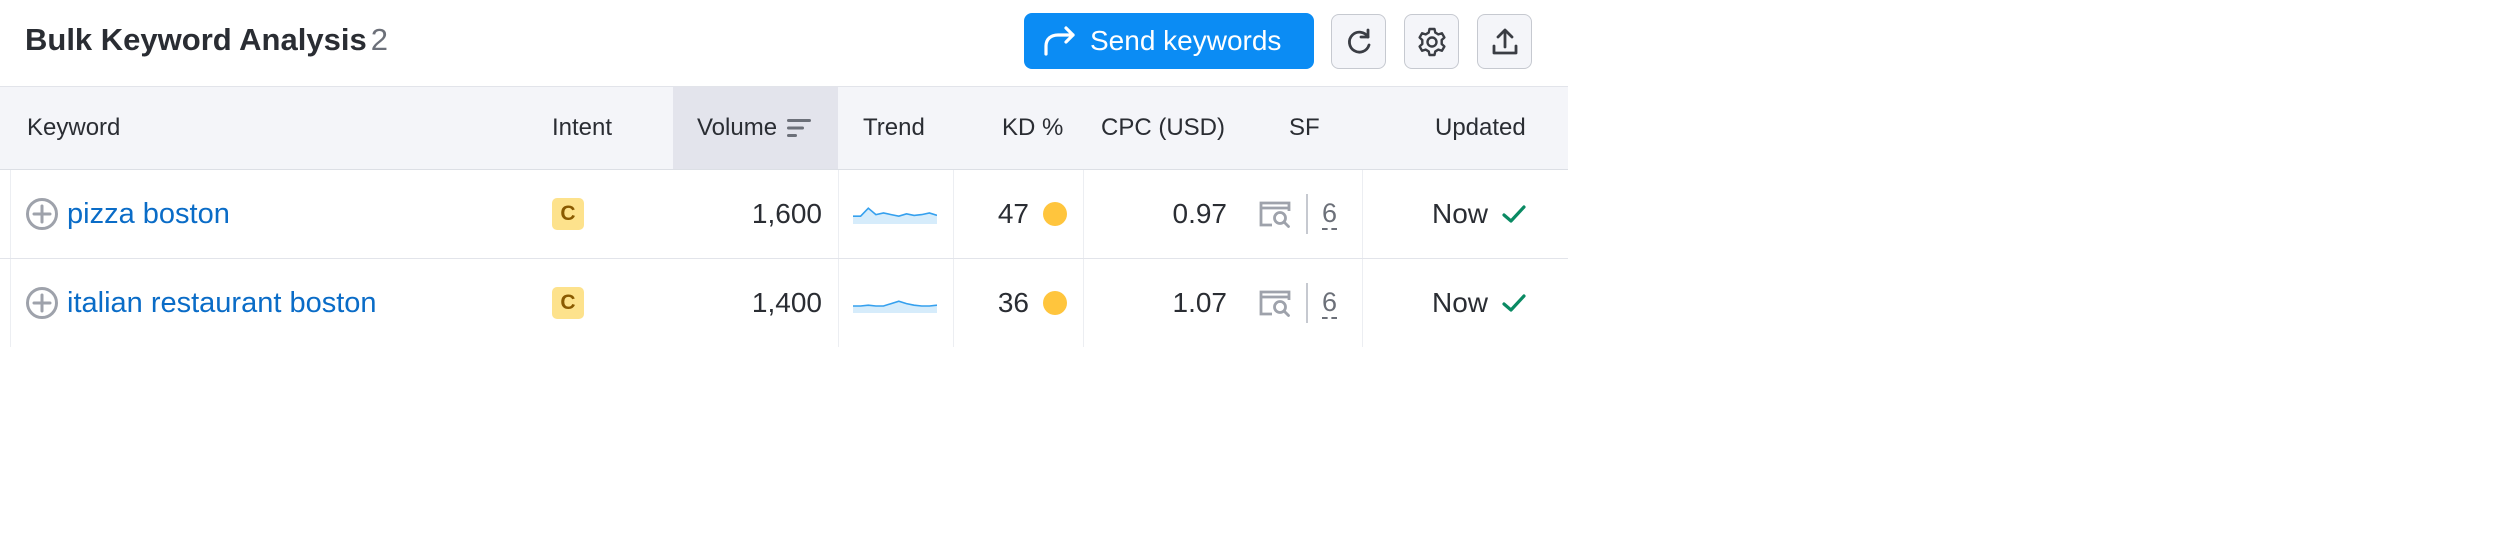 The height and width of the screenshot is (550, 2500). I want to click on kd-cell: 47, so click(1010, 214).